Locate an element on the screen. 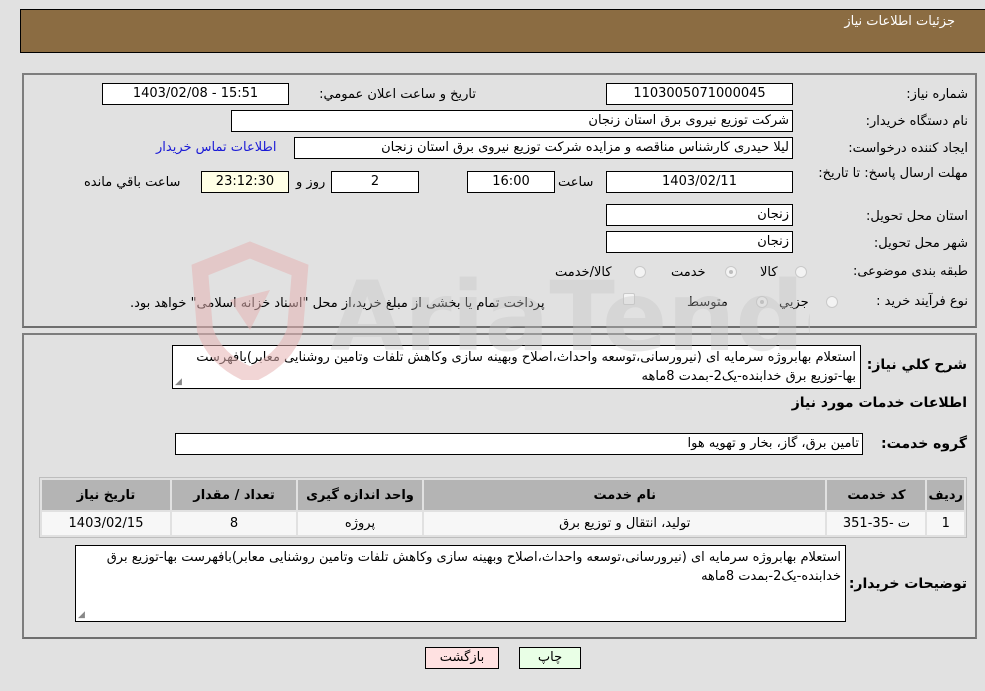 The height and width of the screenshot is (691, 985). purchase-type-option-medium: متوسط is located at coordinates (707, 302).